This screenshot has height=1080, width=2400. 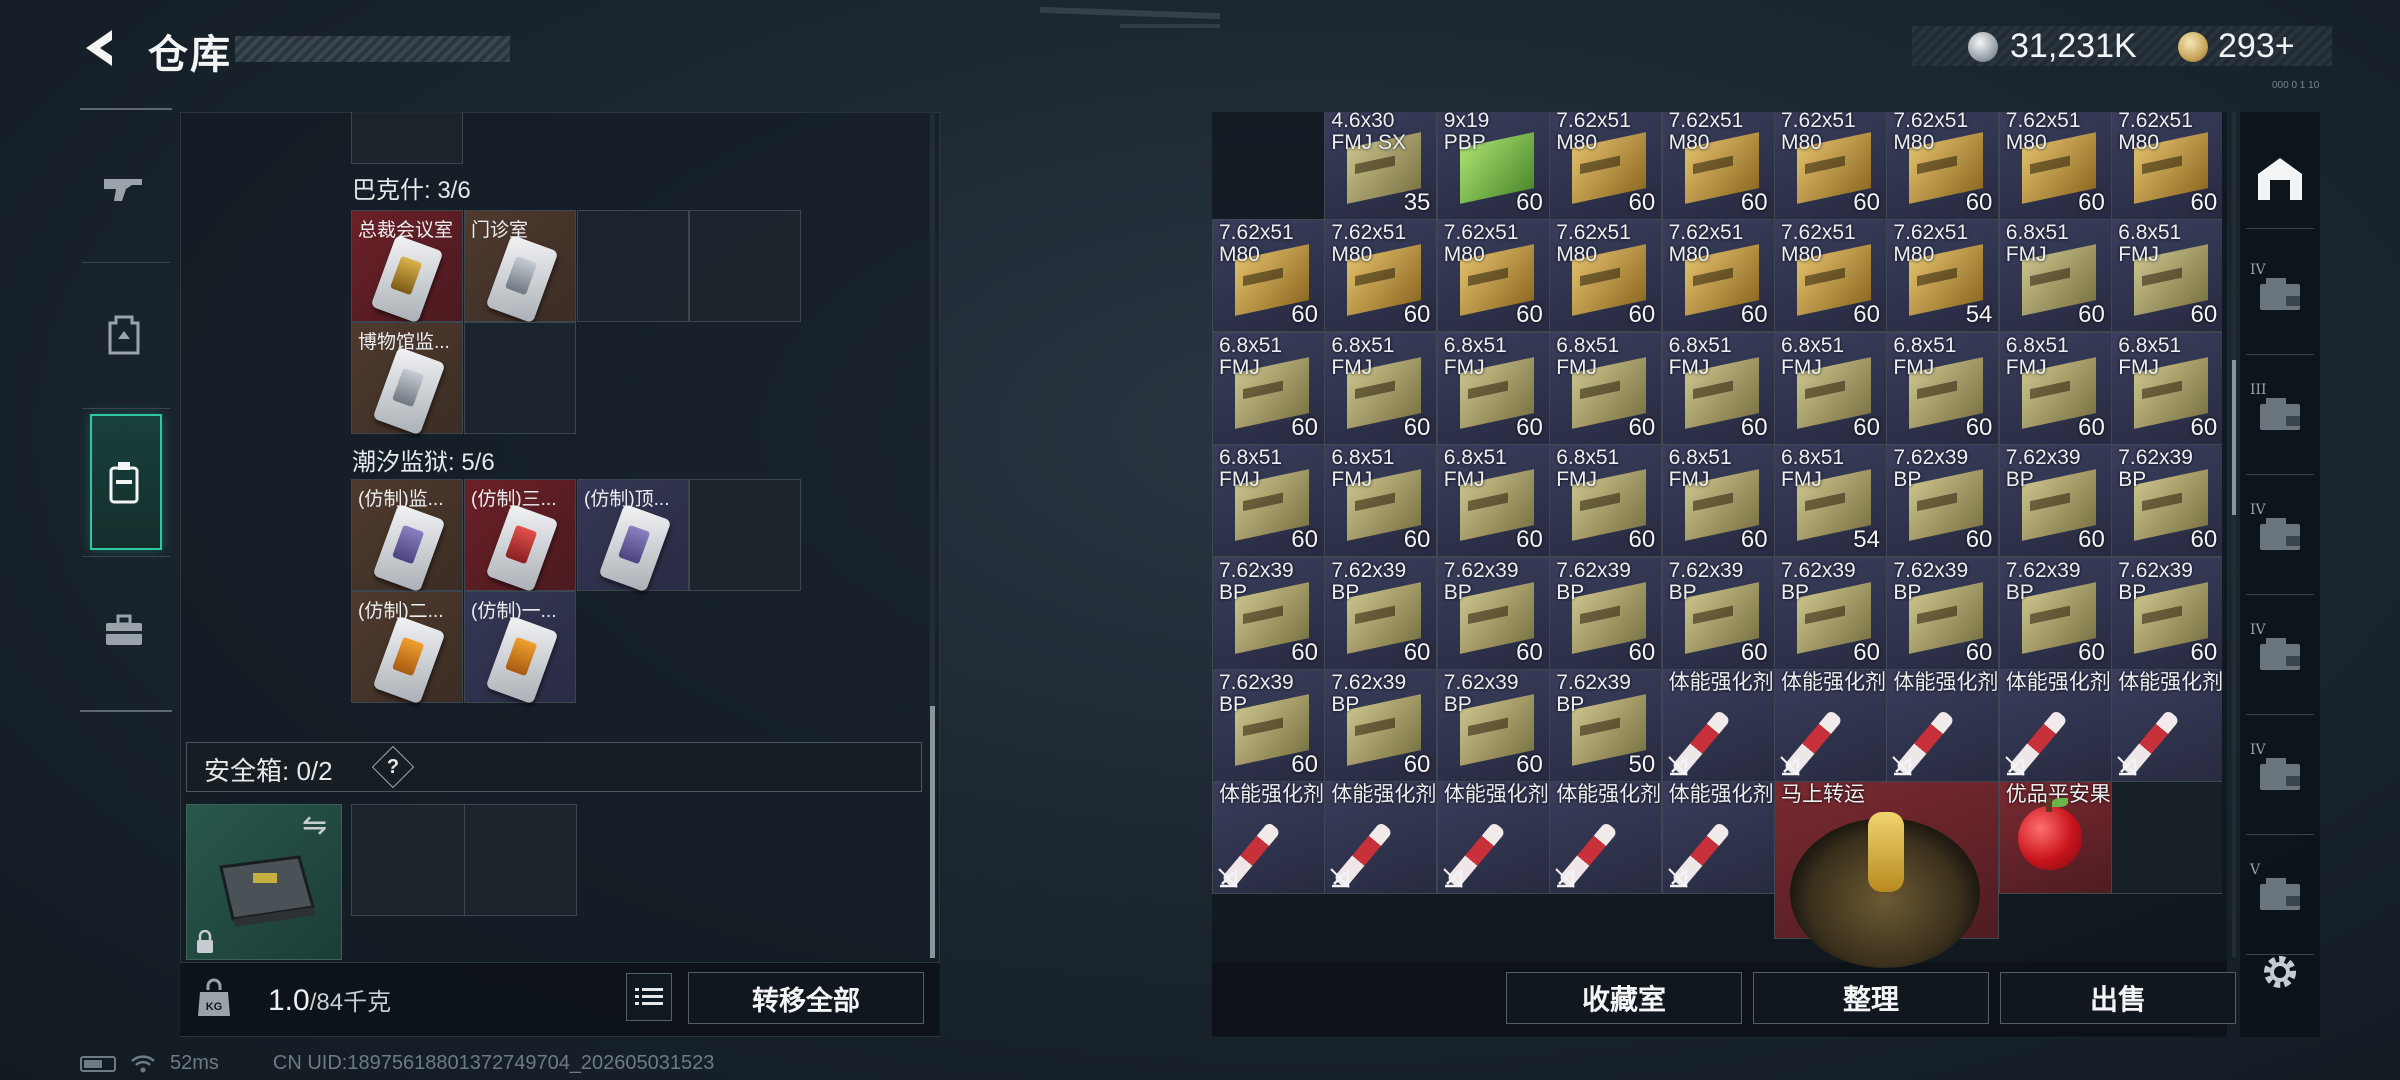 I want to click on container-tab, so click(x=124, y=482).